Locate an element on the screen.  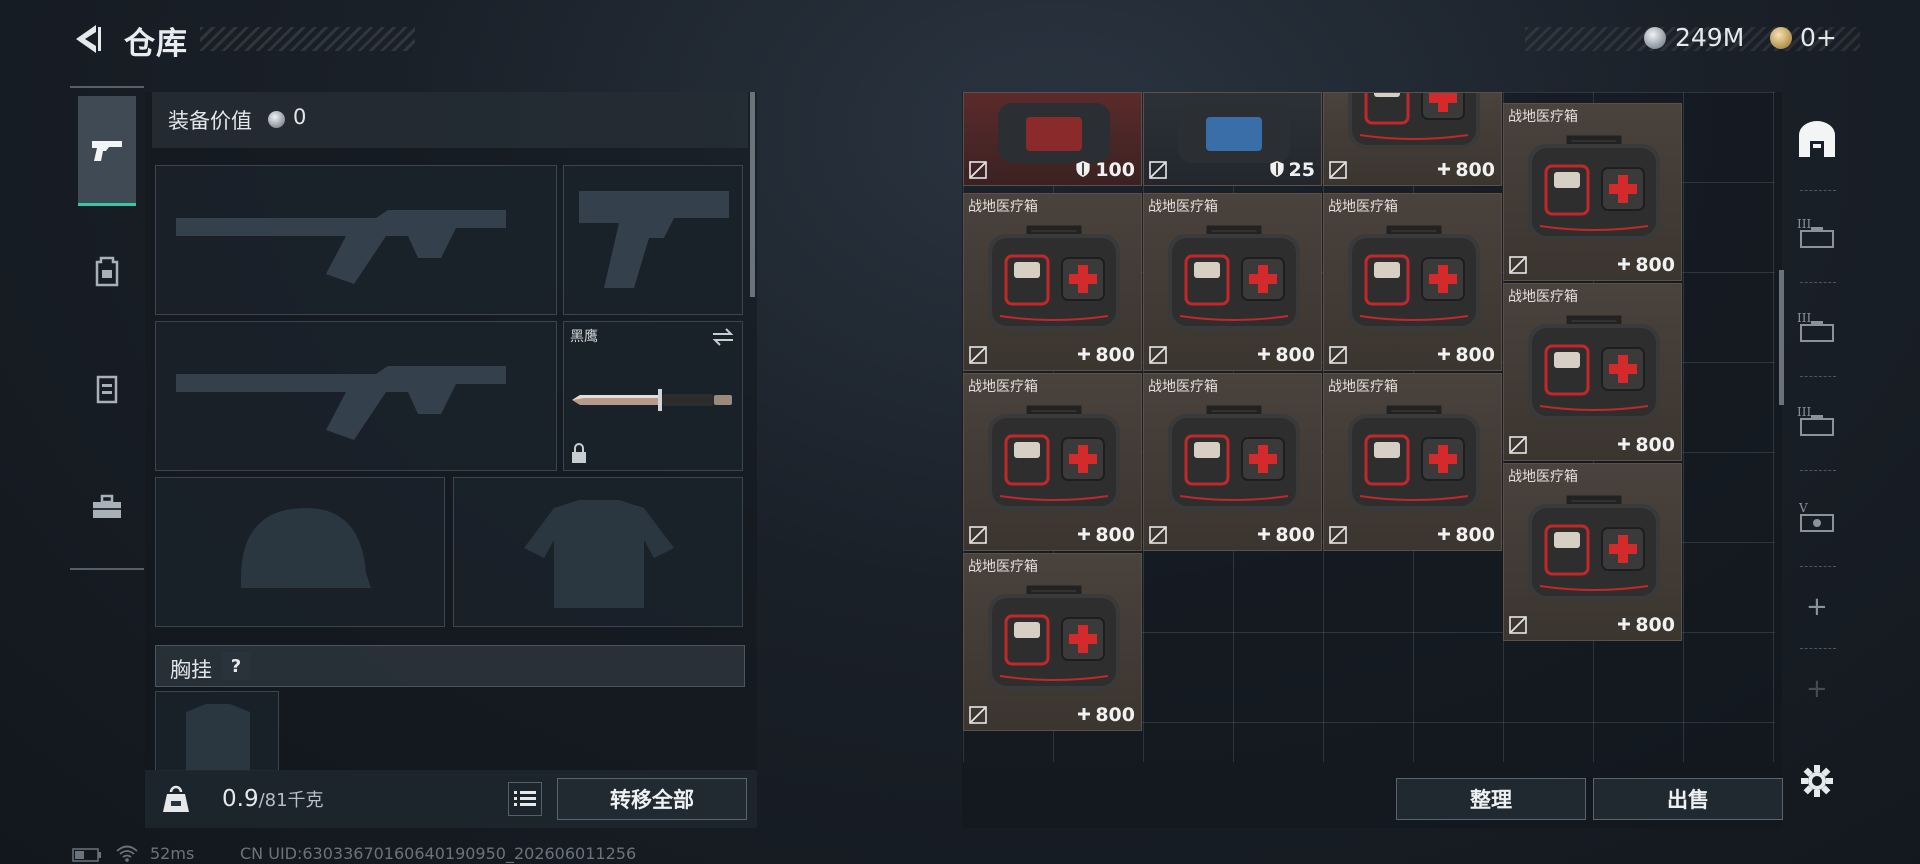
rail-case-3: III is located at coordinates (1817, 421).